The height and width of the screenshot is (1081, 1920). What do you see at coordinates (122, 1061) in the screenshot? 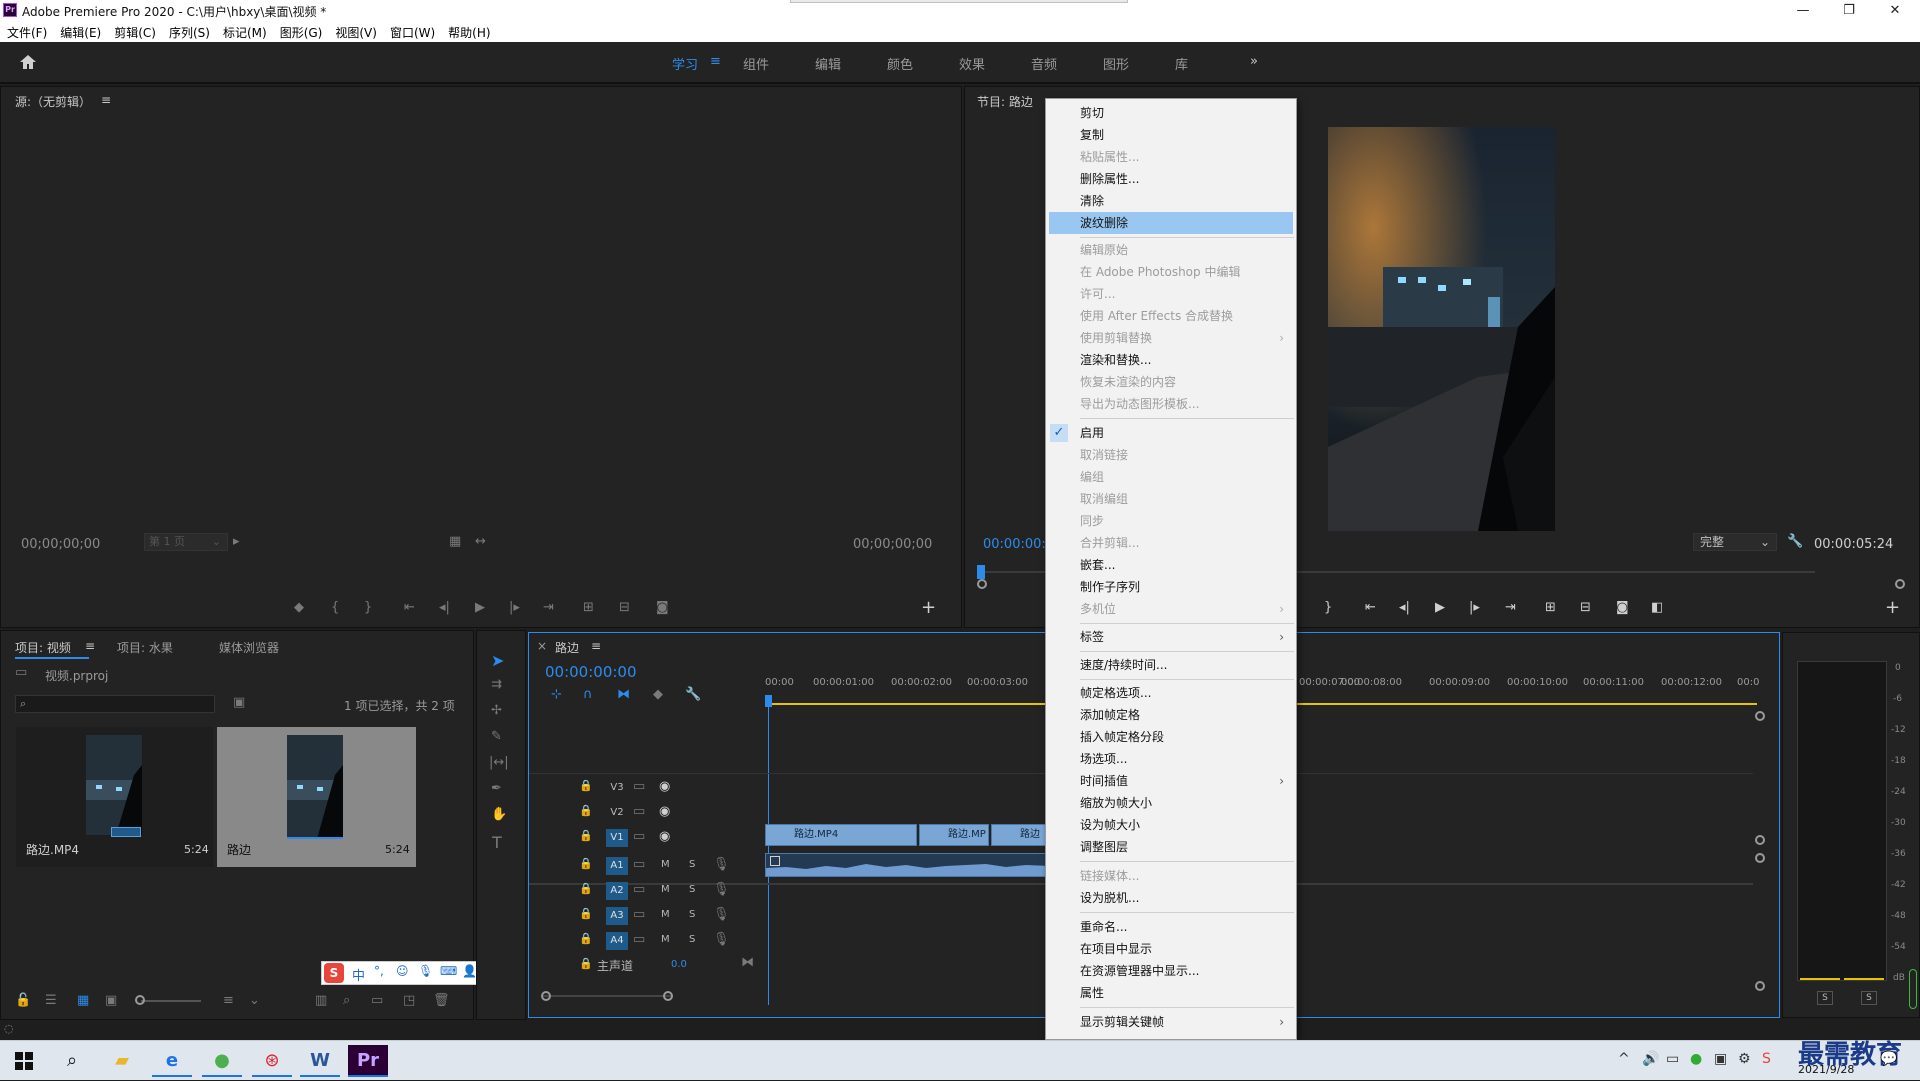
I see `file-explorer-icon: ▰` at bounding box center [122, 1061].